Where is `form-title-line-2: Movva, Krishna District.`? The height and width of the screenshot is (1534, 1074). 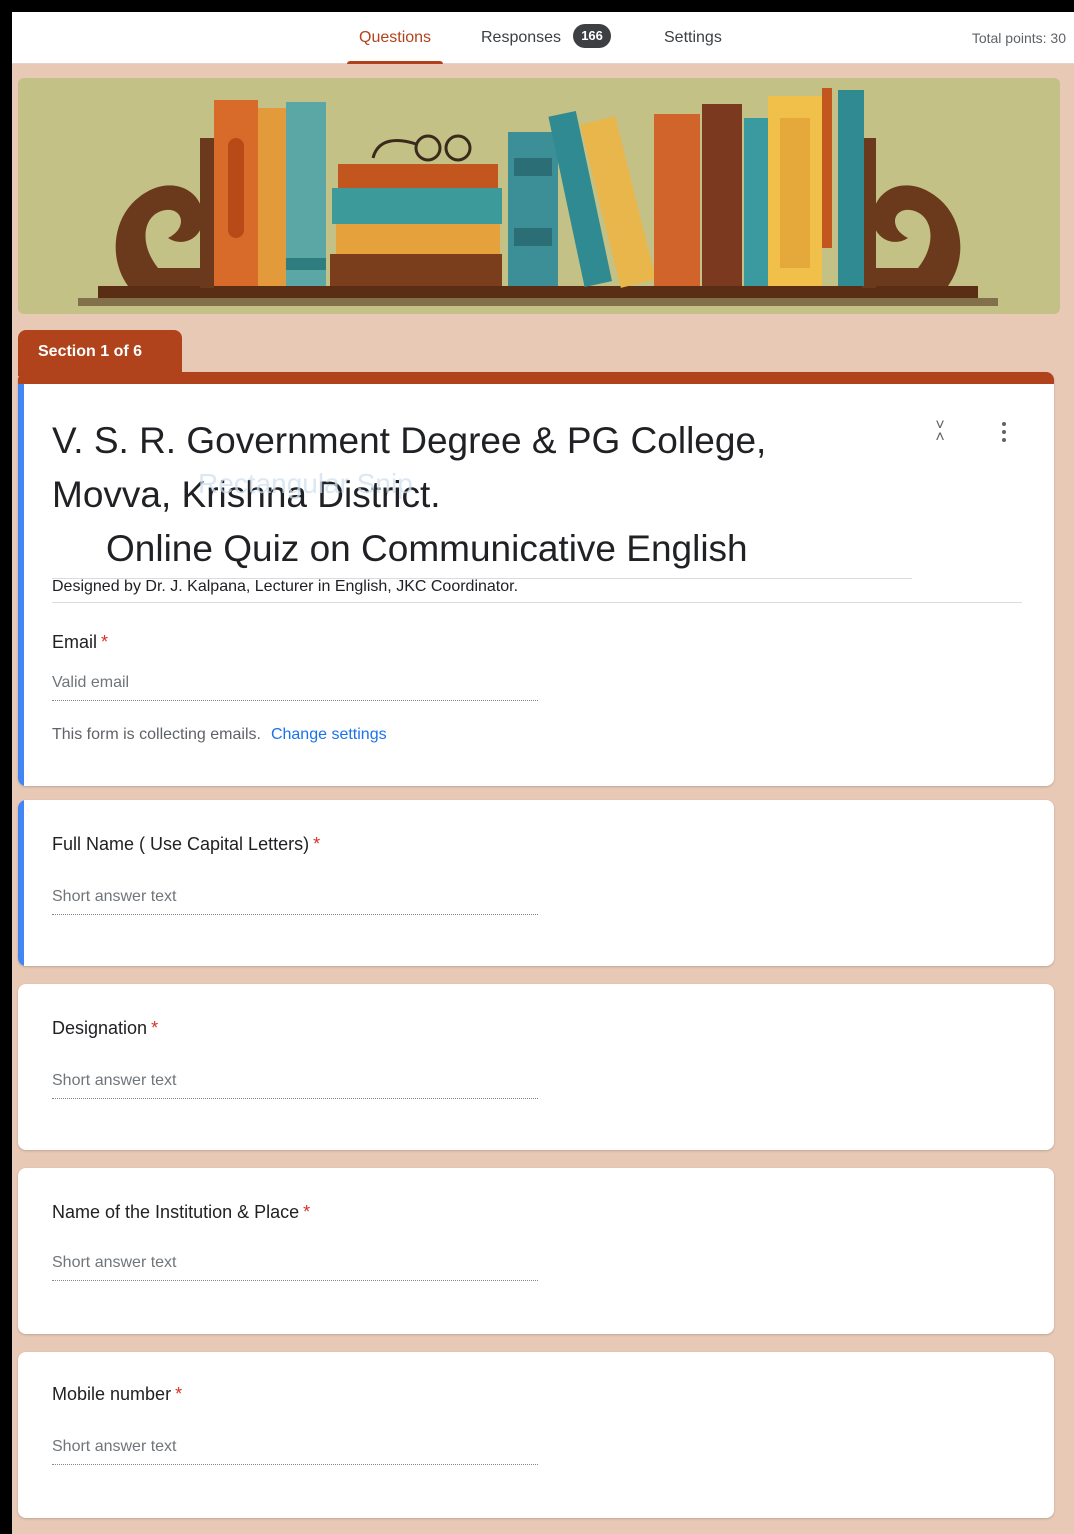 form-title-line-2: Movva, Krishna District. is located at coordinates (246, 494).